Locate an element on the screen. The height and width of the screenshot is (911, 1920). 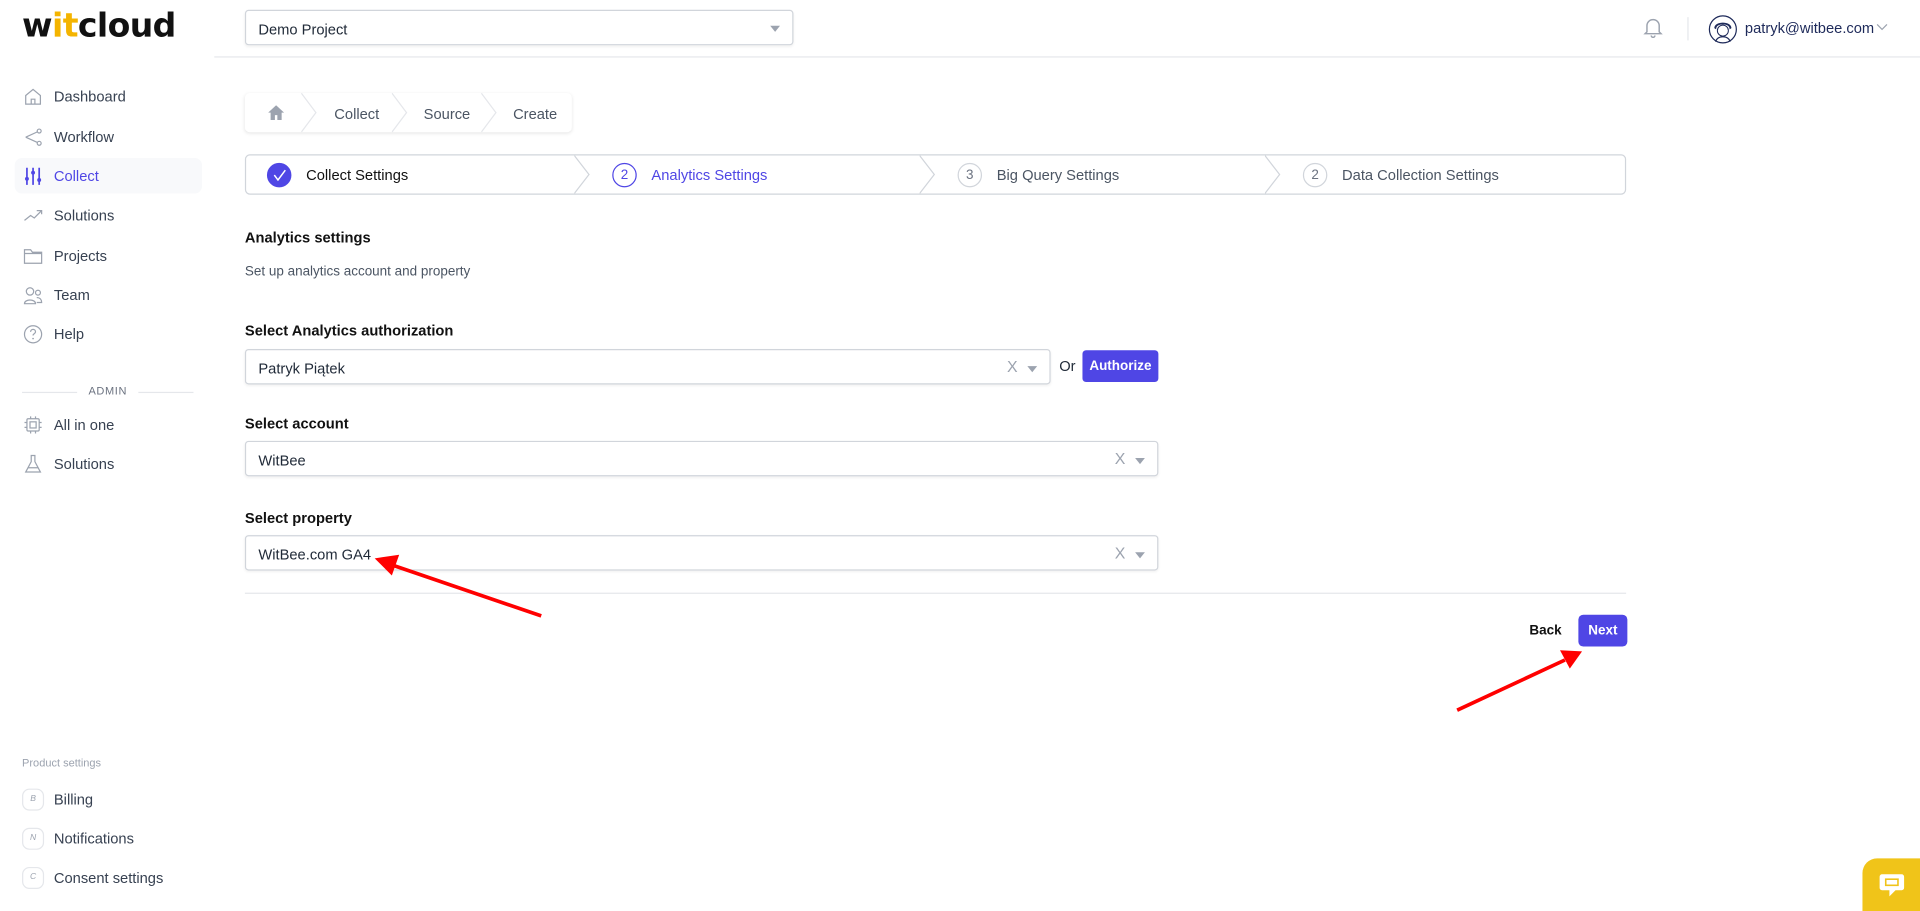
sidebar-item-help: Help is located at coordinates (108, 334).